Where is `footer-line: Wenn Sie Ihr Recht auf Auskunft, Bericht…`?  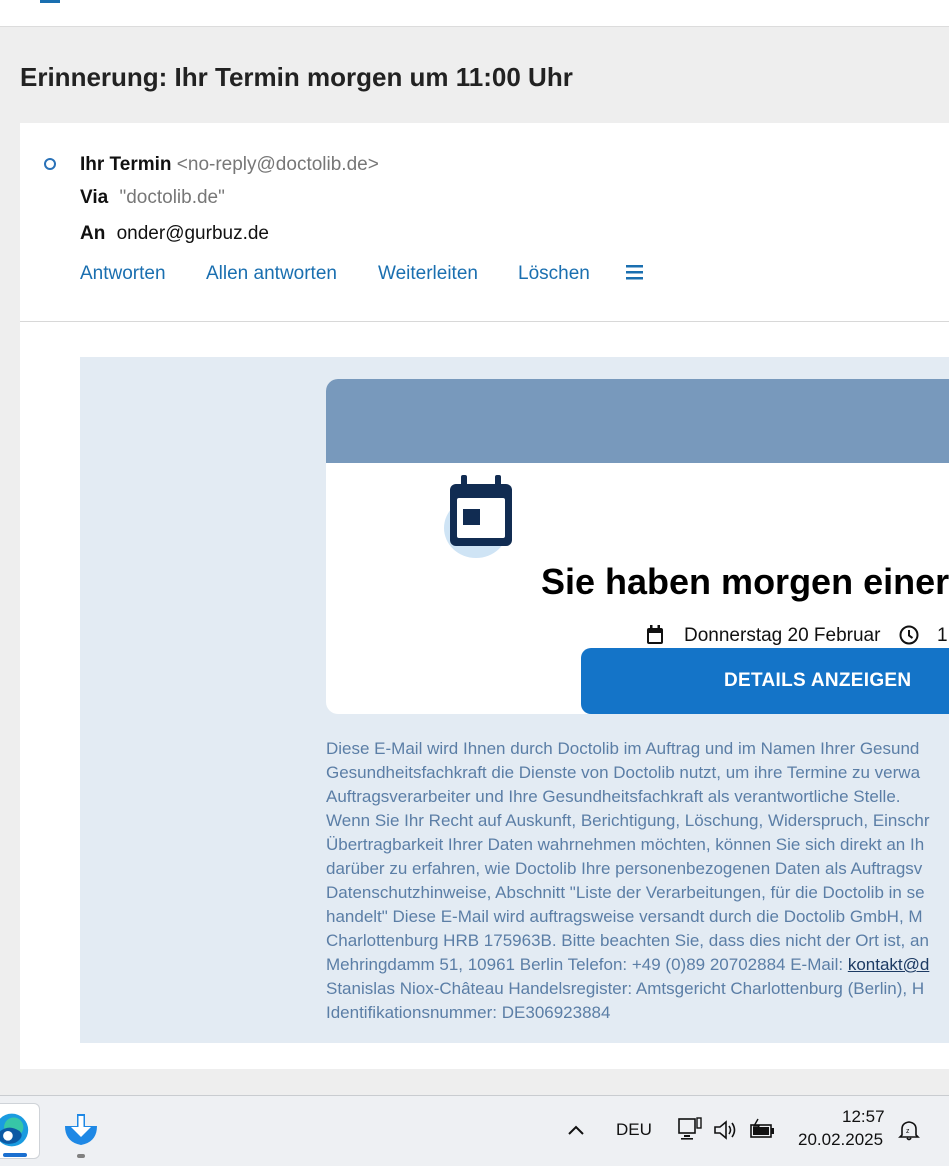 footer-line: Wenn Sie Ihr Recht auf Auskunft, Bericht… is located at coordinates (628, 820).